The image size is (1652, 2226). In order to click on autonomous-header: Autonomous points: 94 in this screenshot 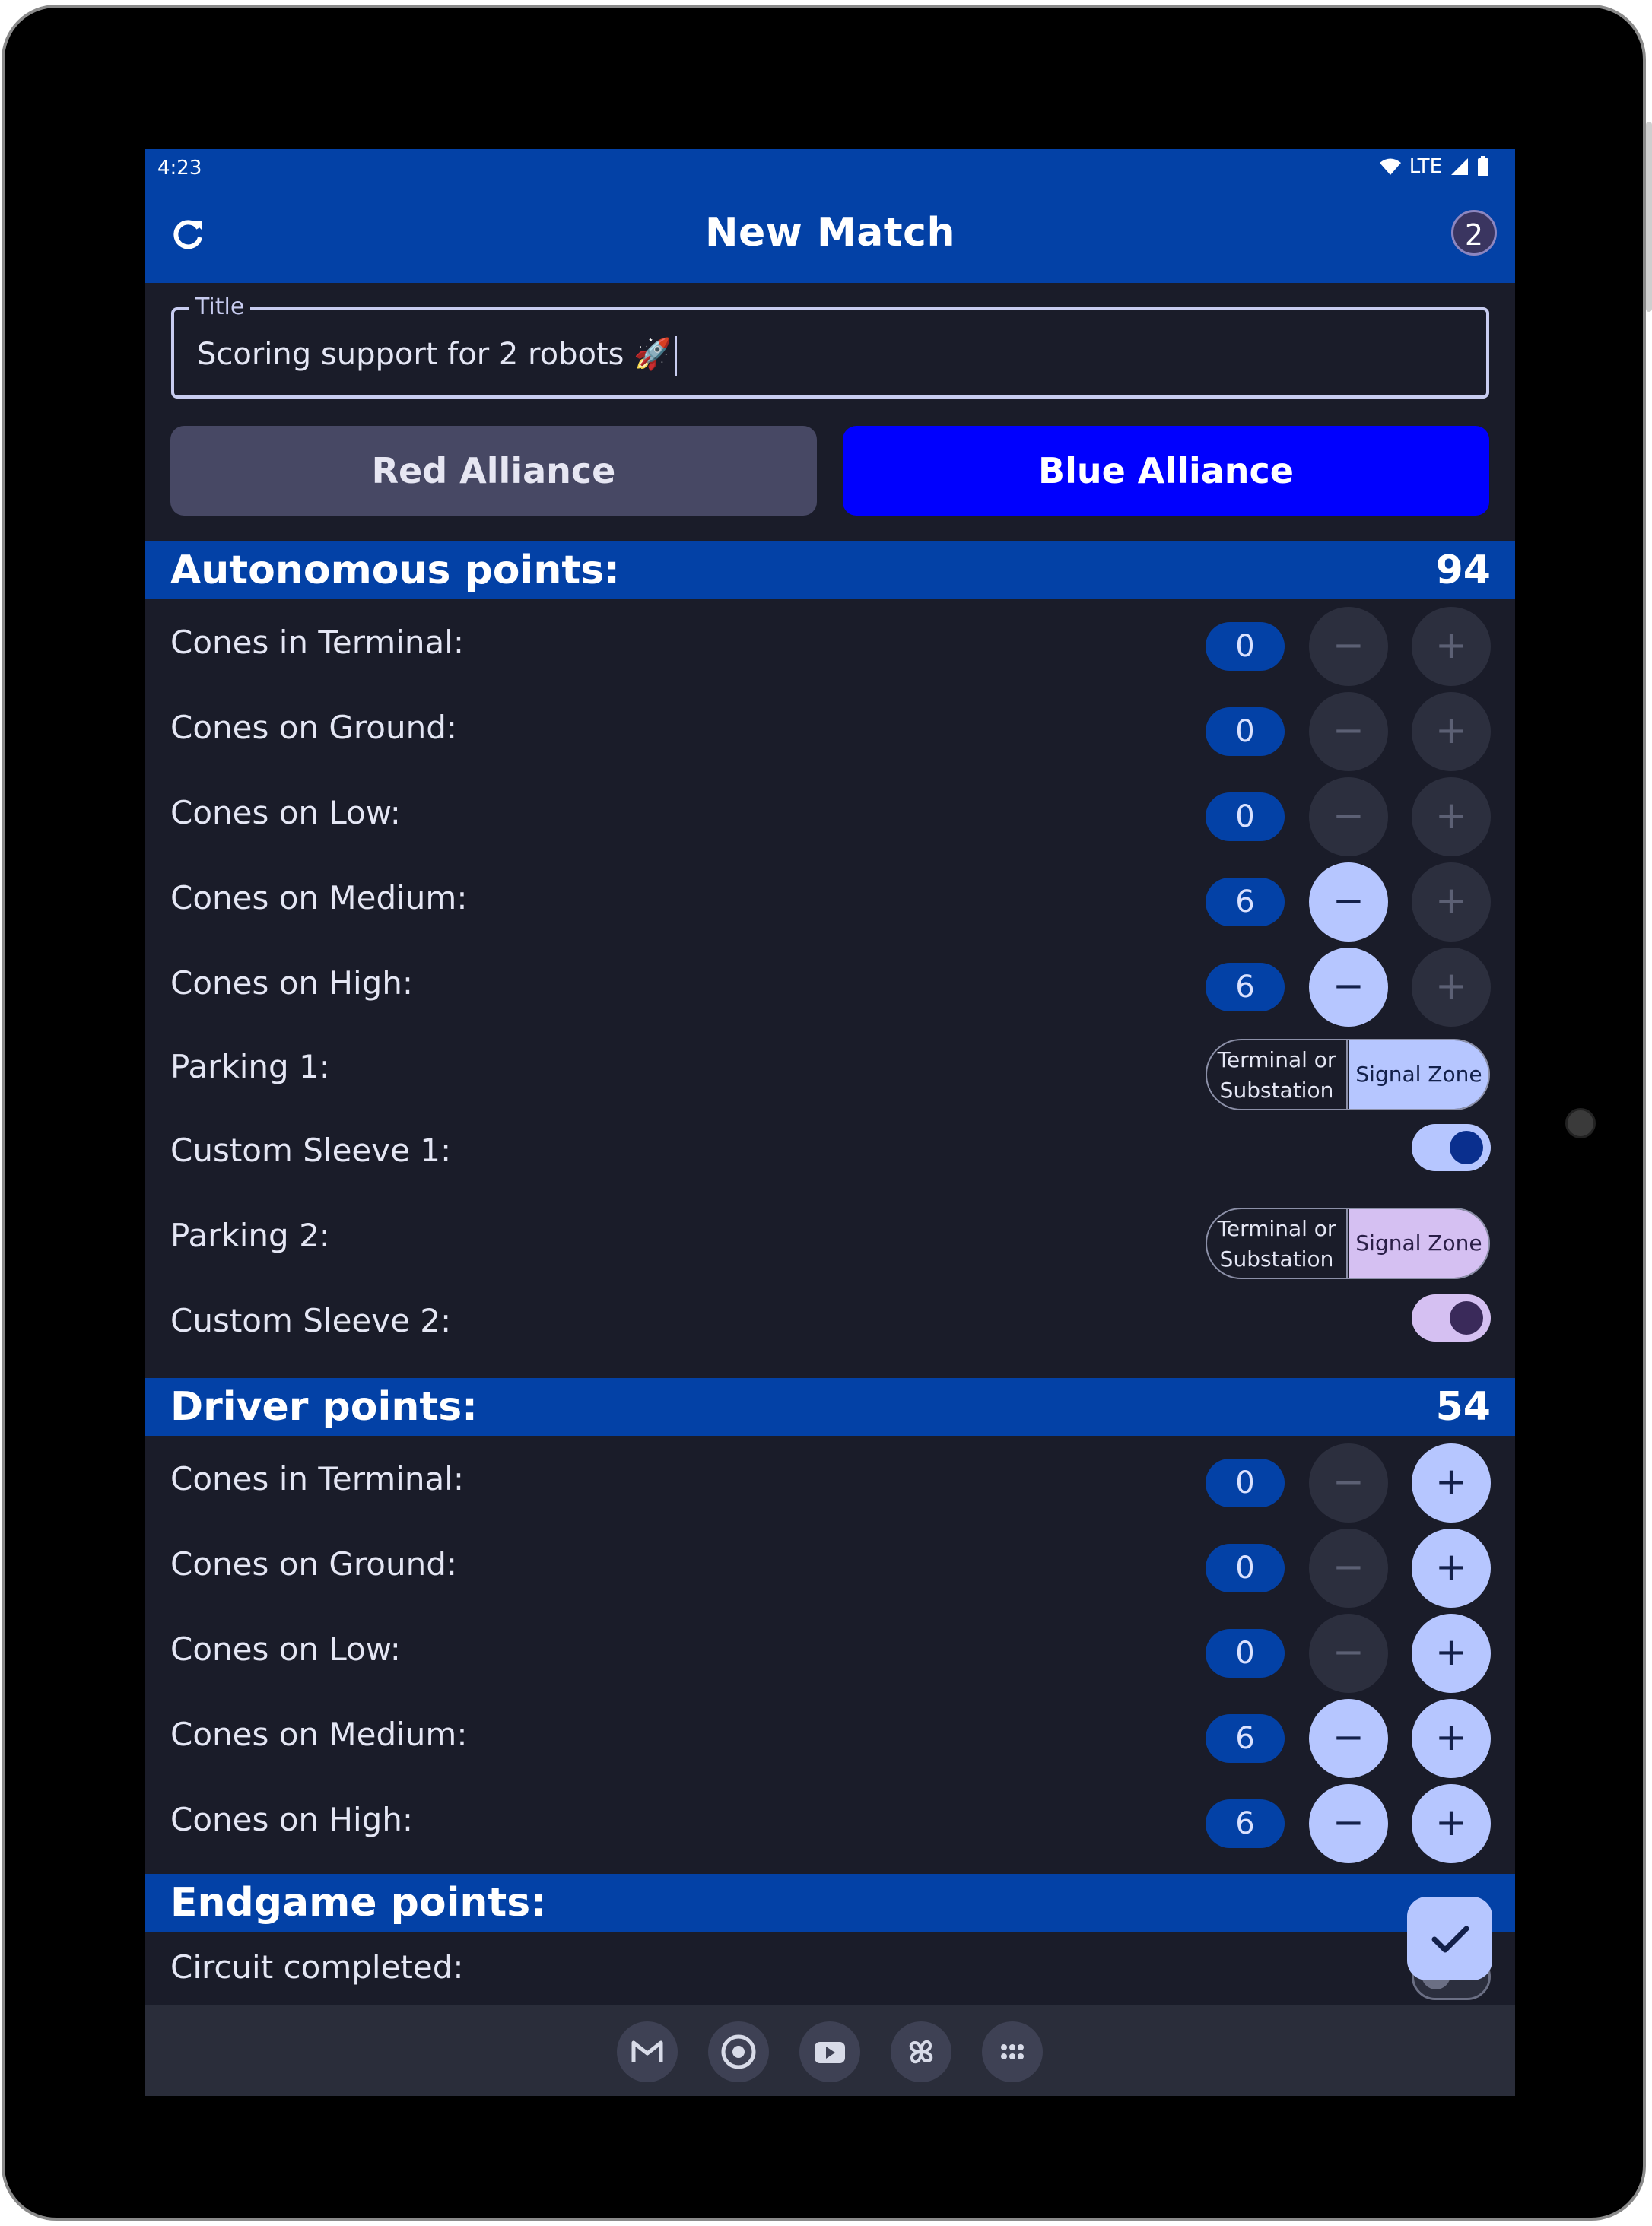, I will do `click(830, 570)`.